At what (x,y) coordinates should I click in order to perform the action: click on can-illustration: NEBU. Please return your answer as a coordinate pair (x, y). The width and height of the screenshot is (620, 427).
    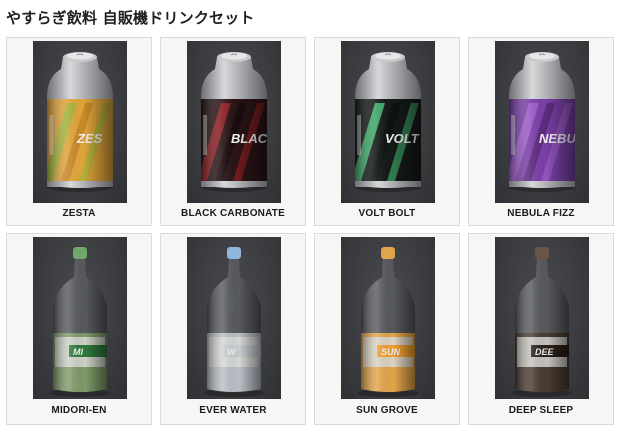
    Looking at the image, I should click on (542, 122).